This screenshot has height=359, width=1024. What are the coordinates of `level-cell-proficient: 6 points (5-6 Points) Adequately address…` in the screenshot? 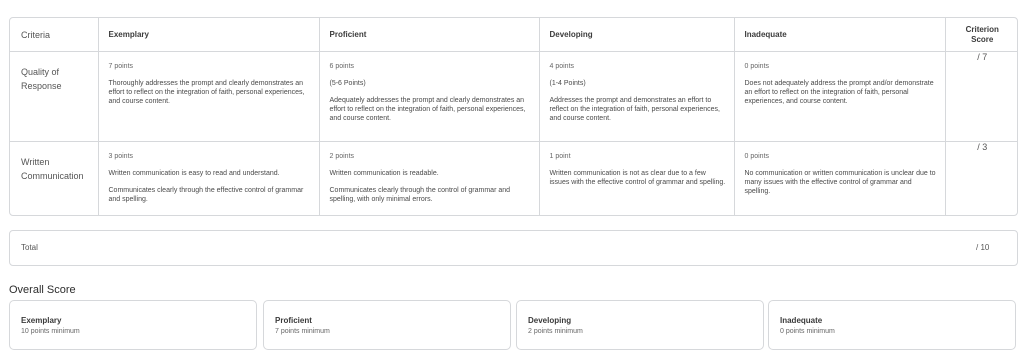 It's located at (429, 96).